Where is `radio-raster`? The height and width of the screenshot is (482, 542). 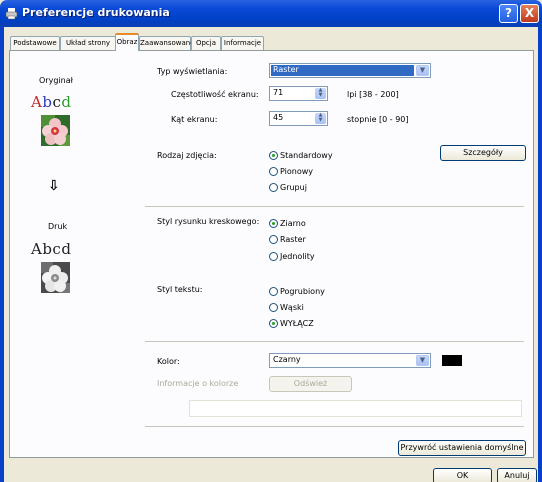 radio-raster is located at coordinates (273, 239).